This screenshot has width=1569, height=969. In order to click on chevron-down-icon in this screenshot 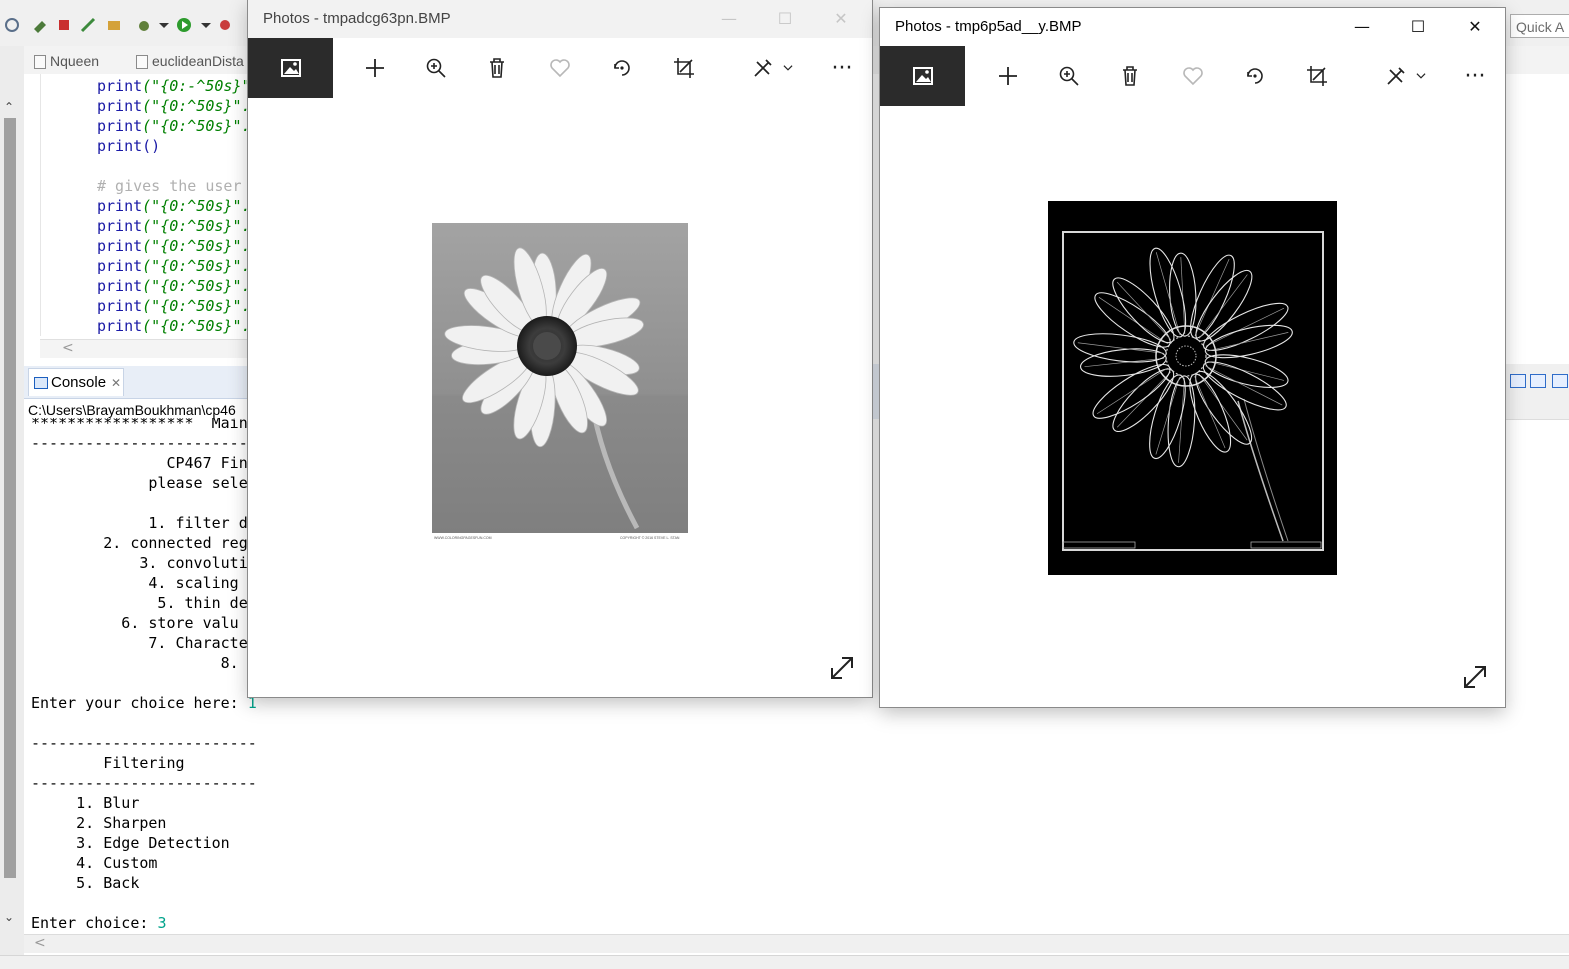, I will do `click(788, 68)`.